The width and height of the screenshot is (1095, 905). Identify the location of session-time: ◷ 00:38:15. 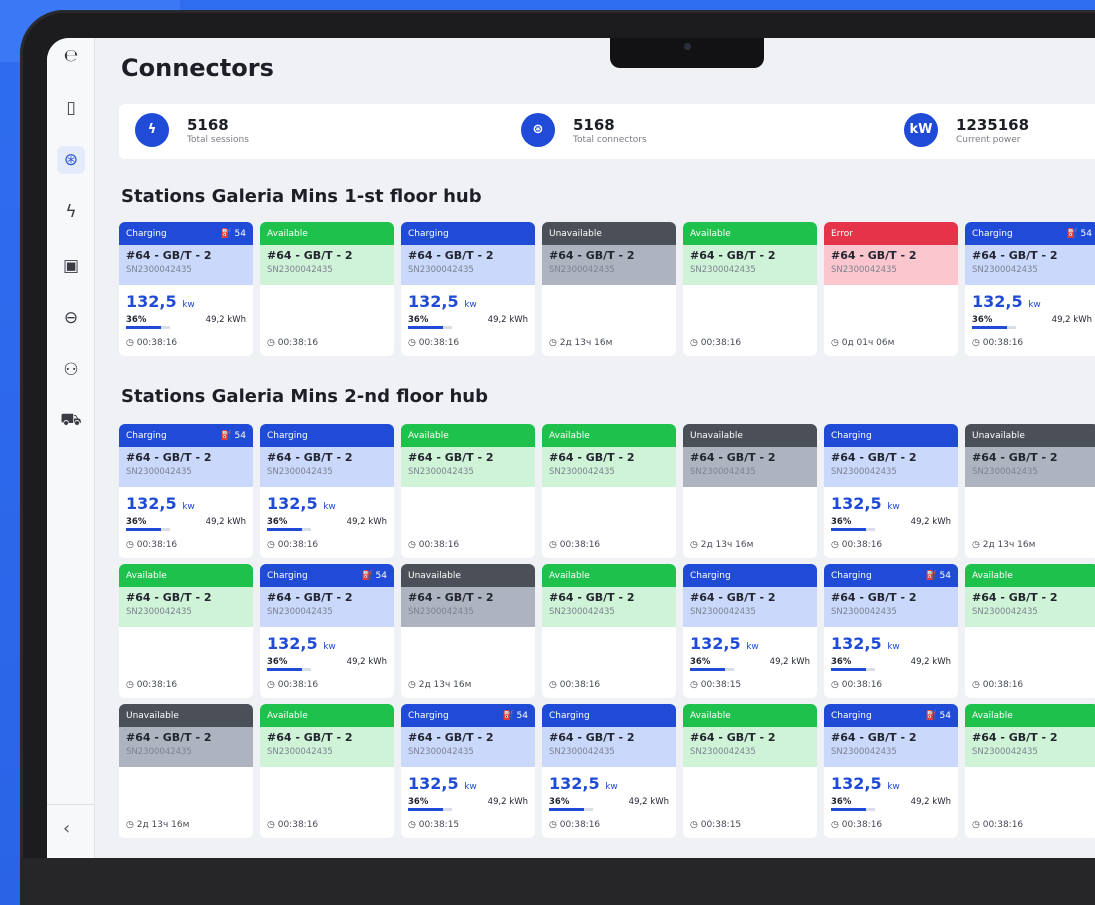
(715, 685).